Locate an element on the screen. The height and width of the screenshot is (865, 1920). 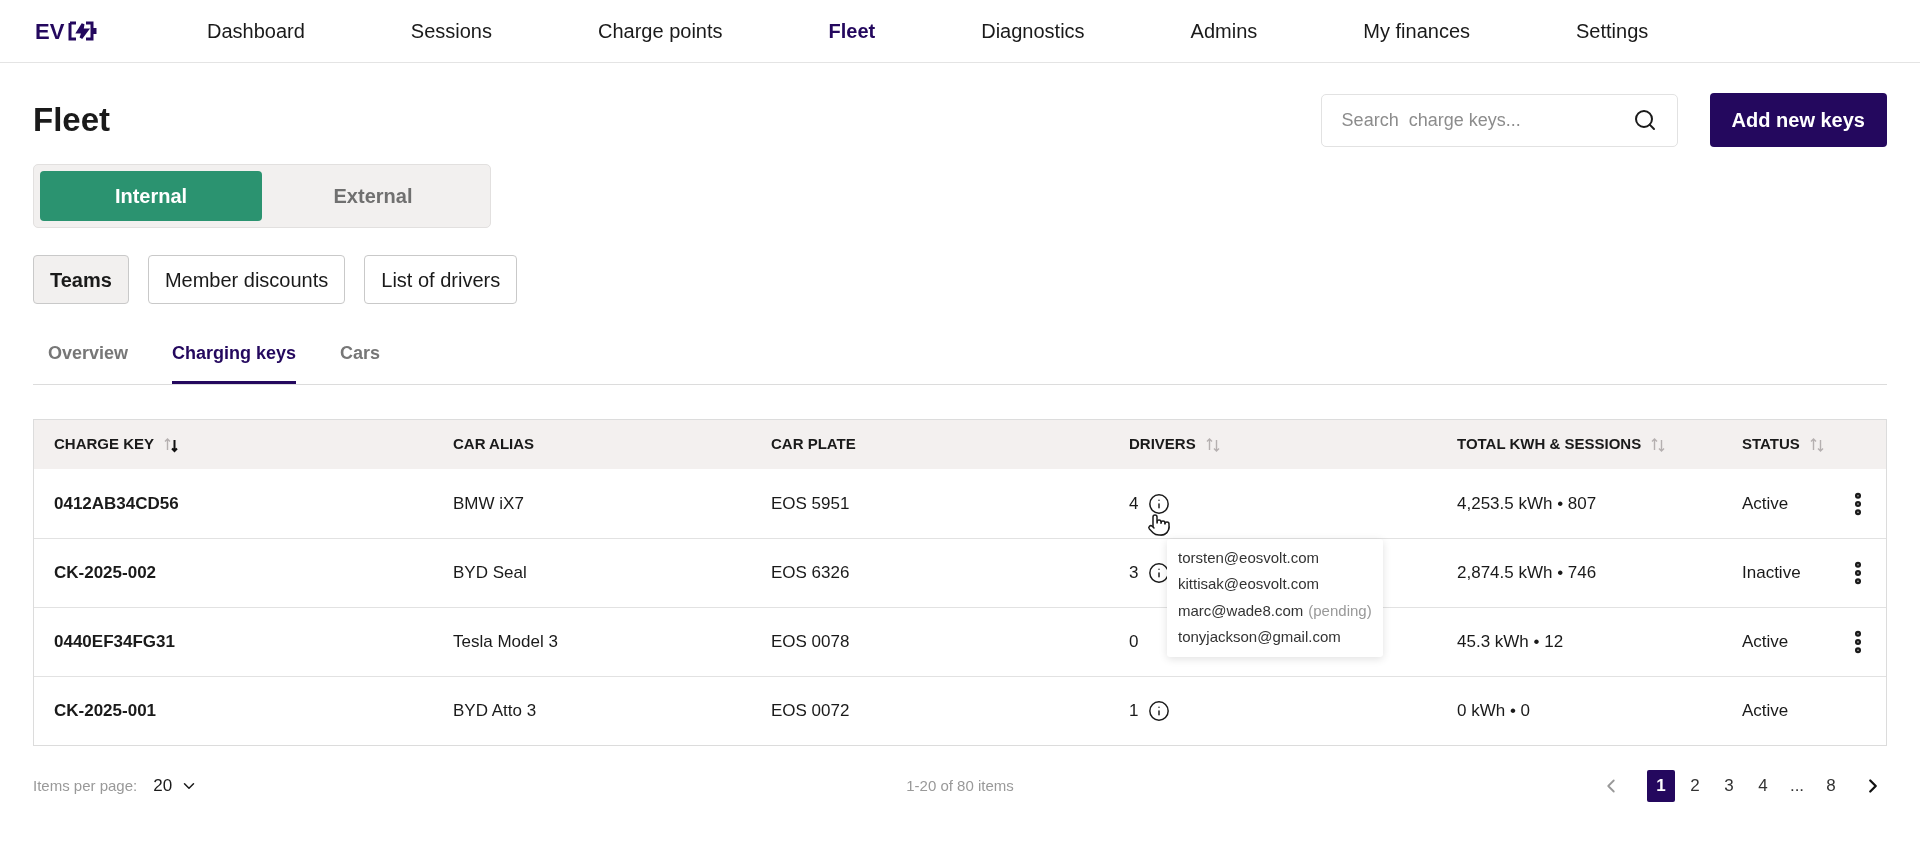
segment-tab: External is located at coordinates (373, 196).